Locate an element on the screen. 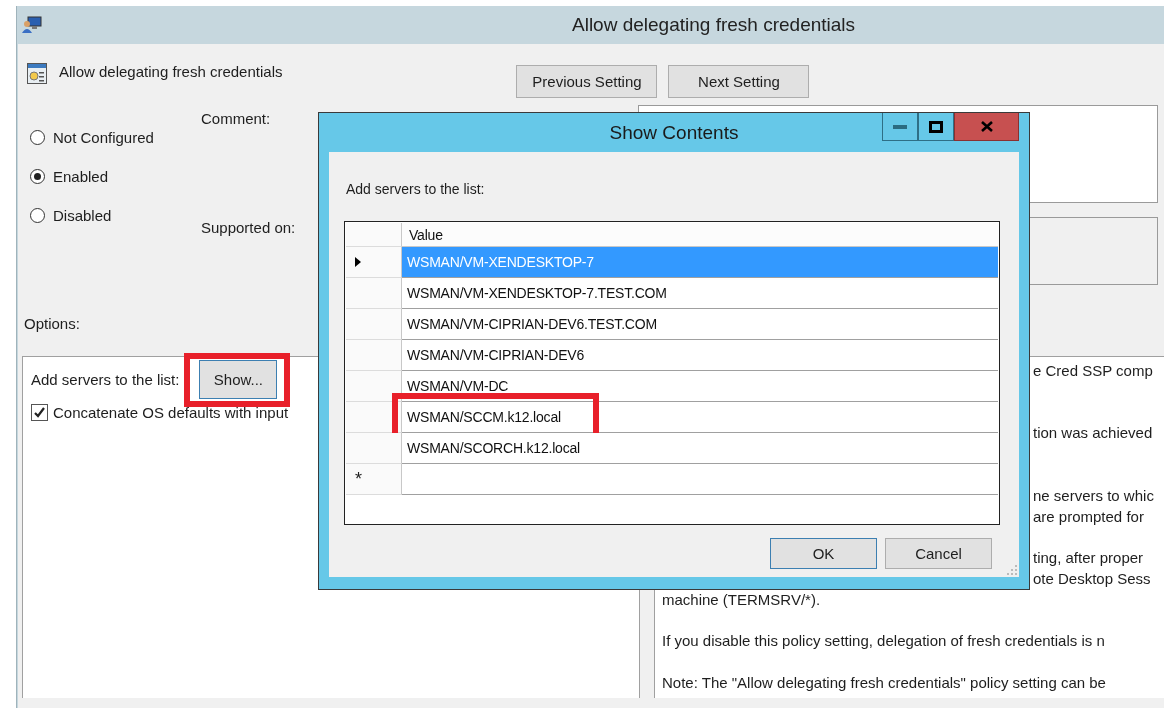 Image resolution: width=1164 pixels, height=708 pixels. row-header: * is located at coordinates (374, 479).